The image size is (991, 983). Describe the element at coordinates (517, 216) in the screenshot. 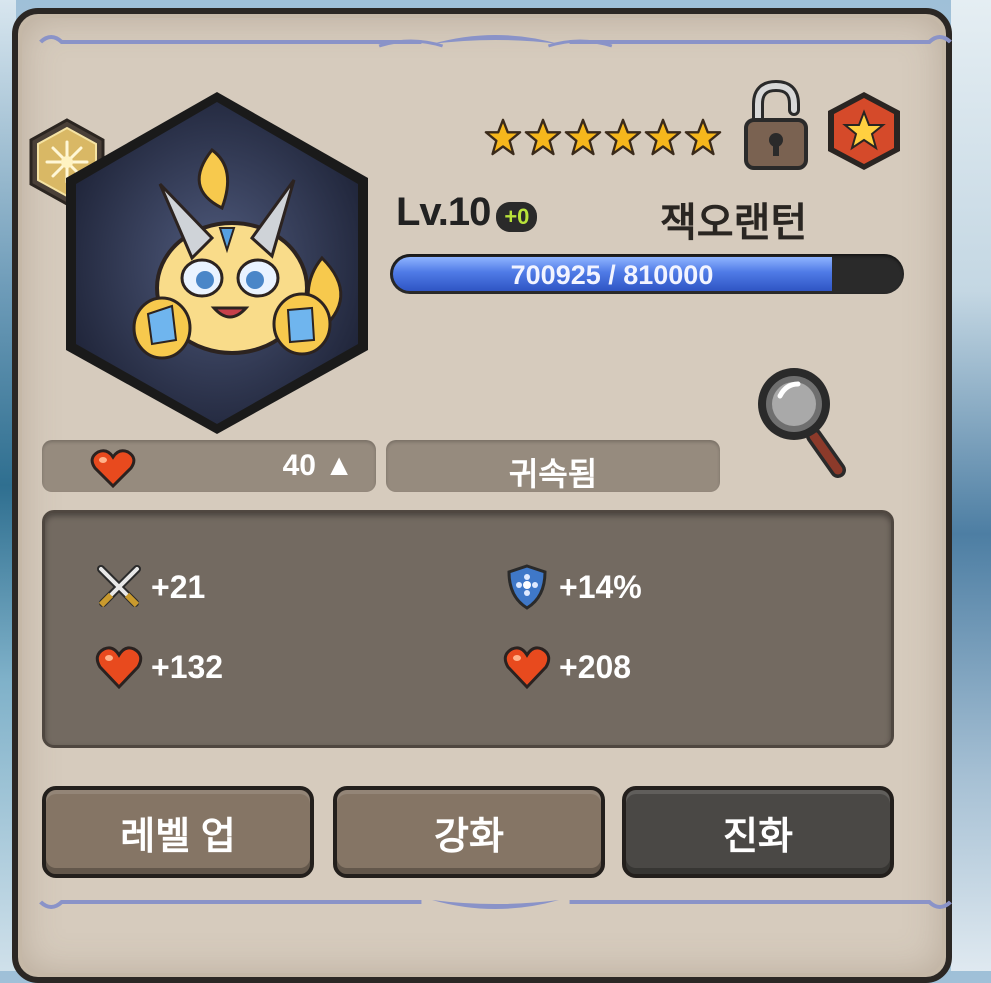

I see `enhance-badge: +0` at that location.